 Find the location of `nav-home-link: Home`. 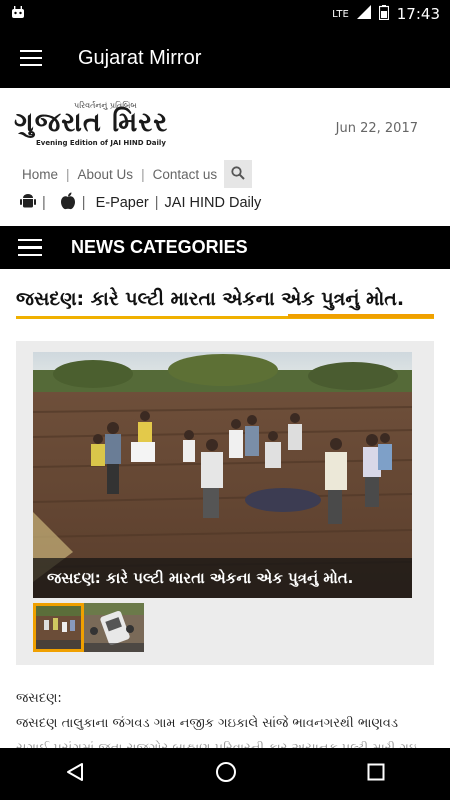

nav-home-link: Home is located at coordinates (40, 174).